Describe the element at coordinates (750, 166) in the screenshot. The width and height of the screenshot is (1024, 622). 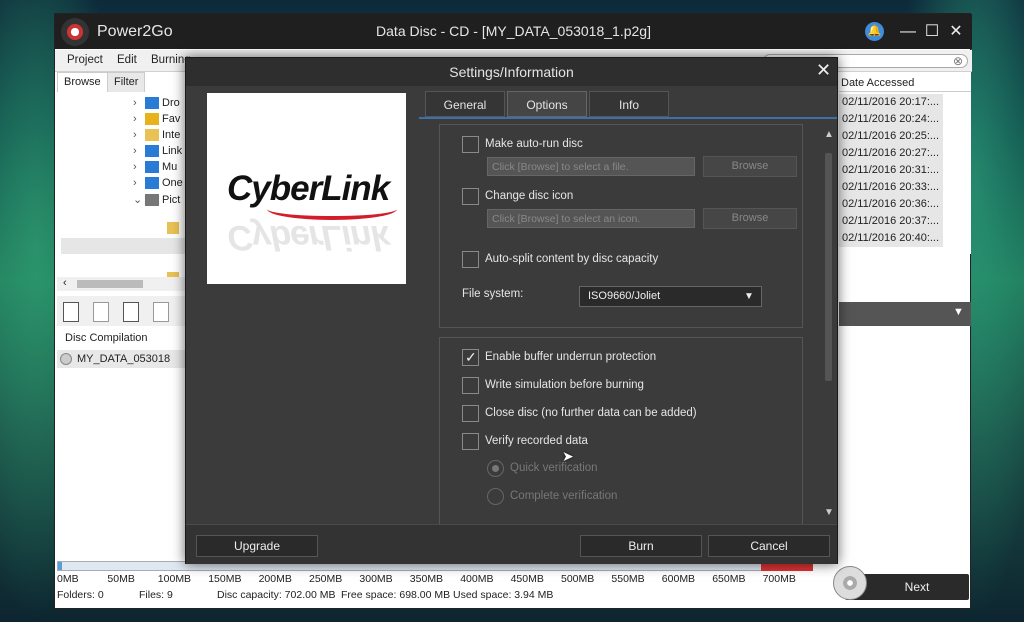
I see `auto-run-browse-button: Browse` at that location.